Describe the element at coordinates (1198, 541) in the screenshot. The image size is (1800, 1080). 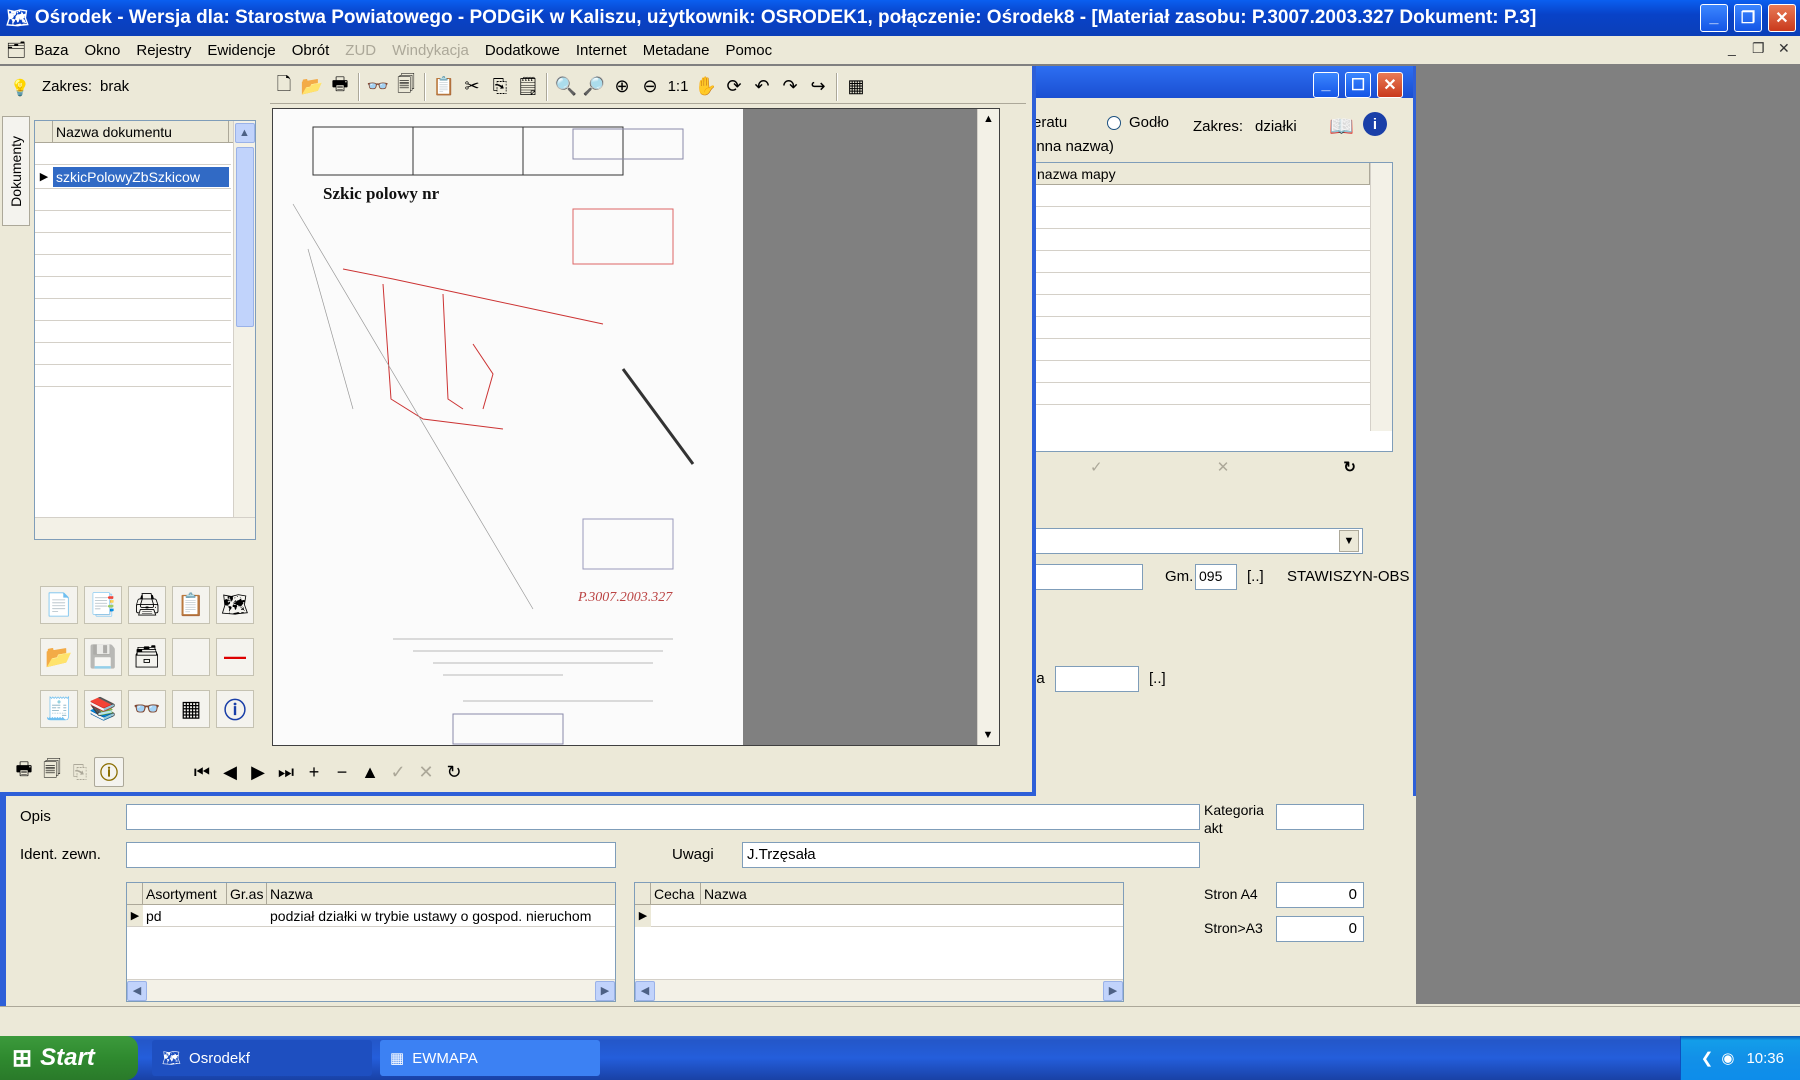
I see `map-combo` at that location.